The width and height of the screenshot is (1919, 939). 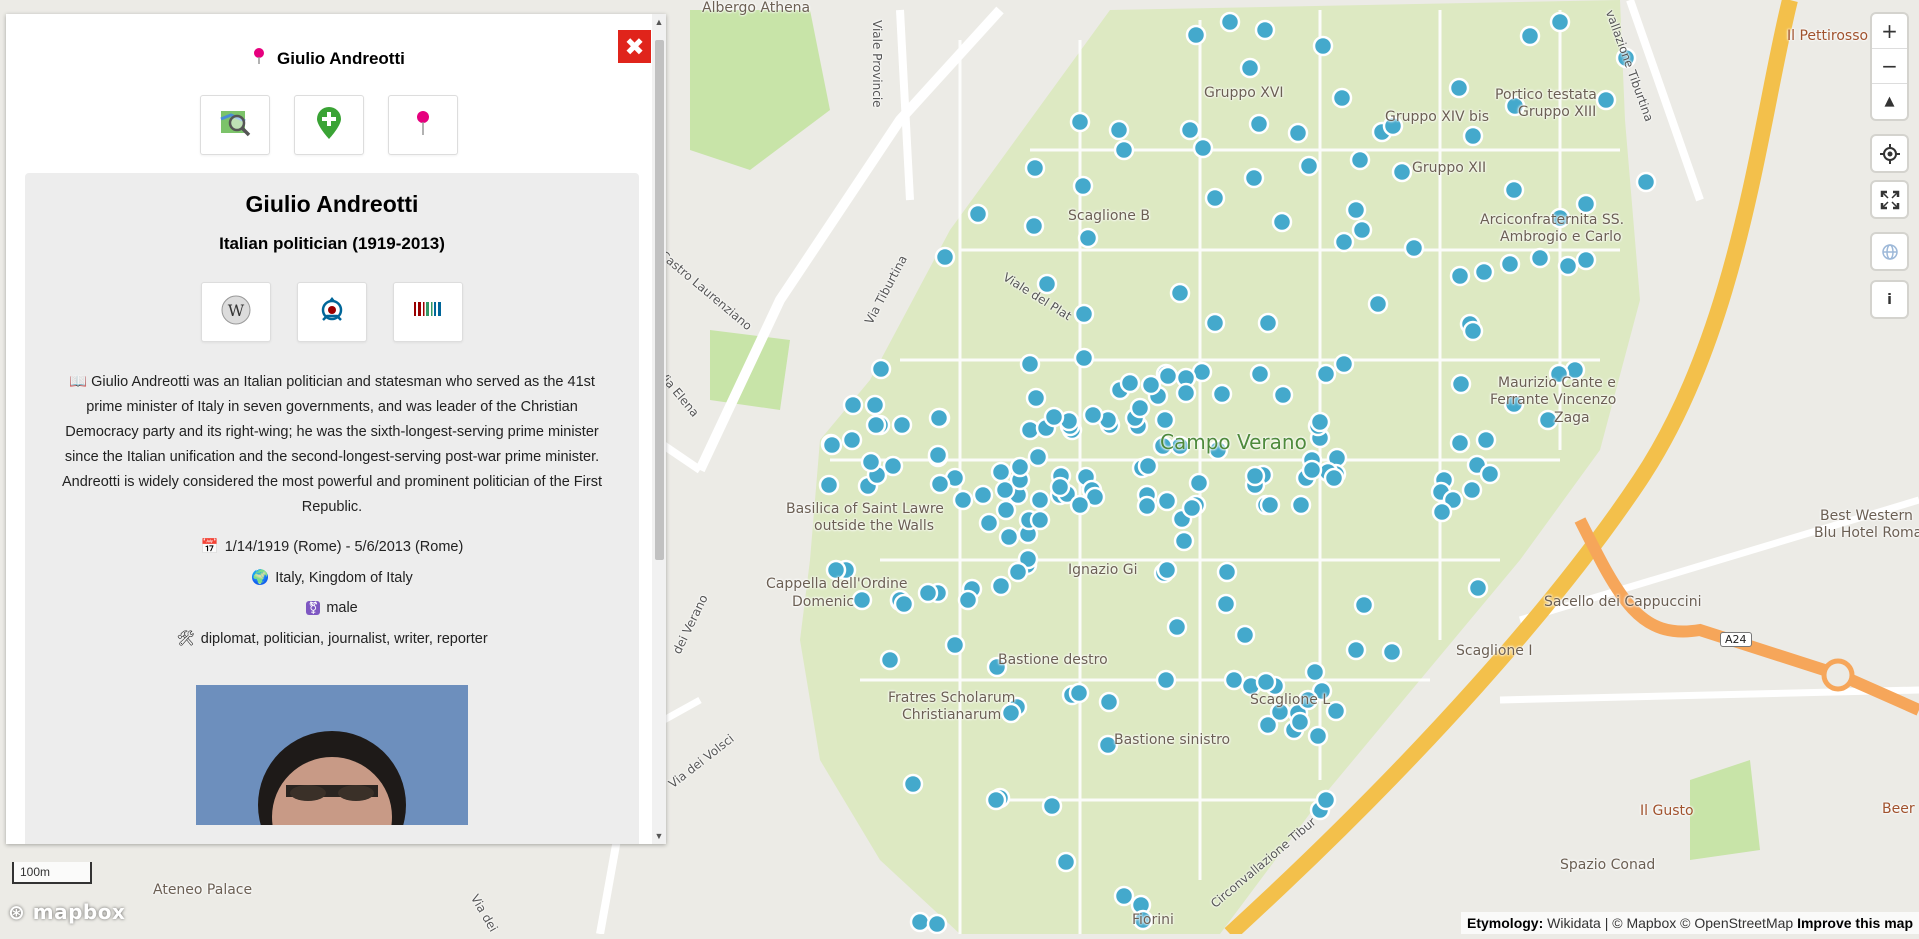 I want to click on map-label-albergo: Albergo Athena, so click(x=756, y=8).